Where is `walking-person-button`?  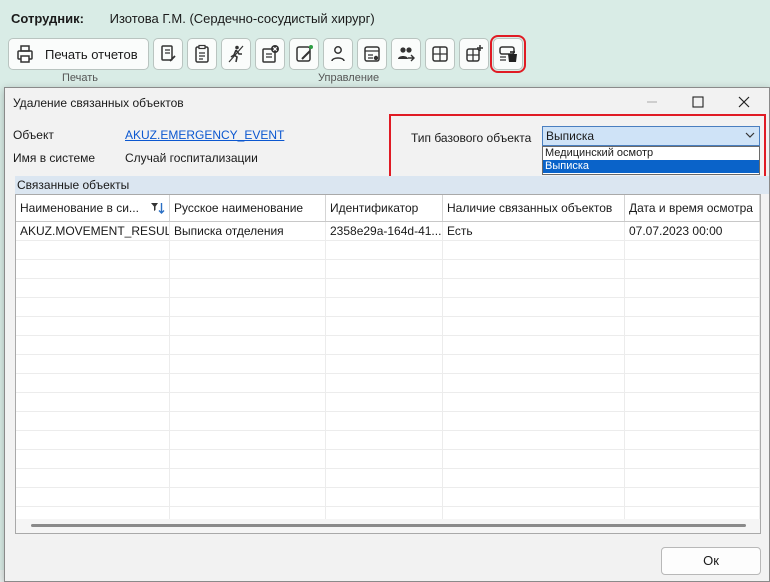 walking-person-button is located at coordinates (235, 54).